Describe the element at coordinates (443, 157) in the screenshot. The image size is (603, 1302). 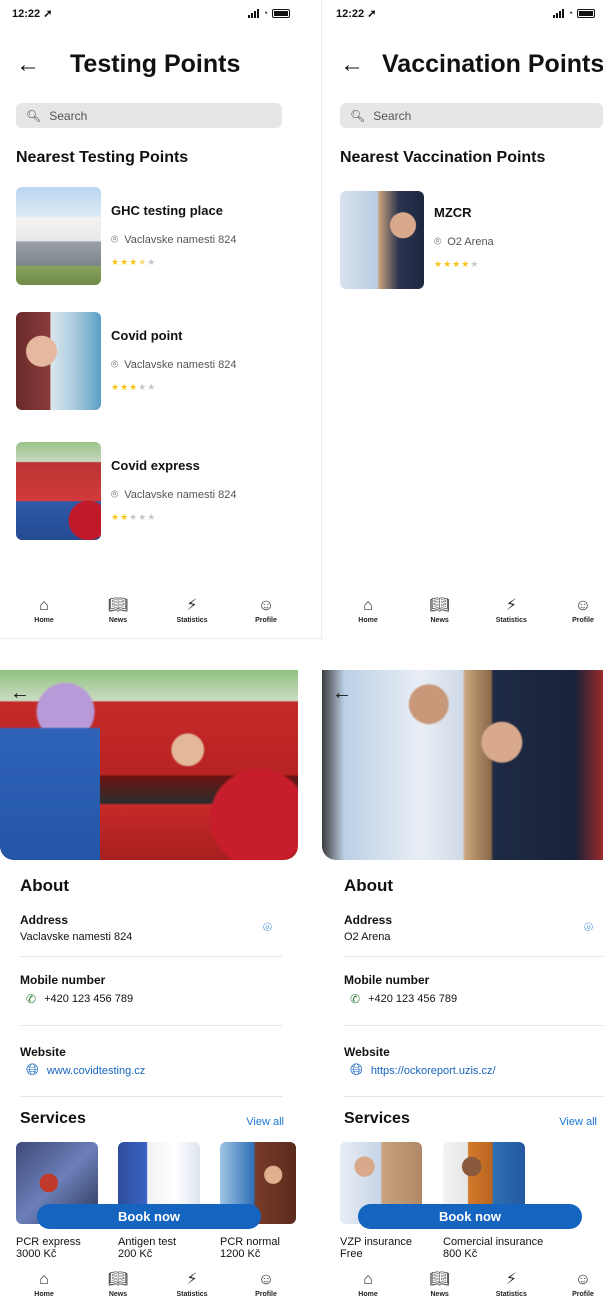
I see `section-title: Nearest Vaccination Points` at that location.